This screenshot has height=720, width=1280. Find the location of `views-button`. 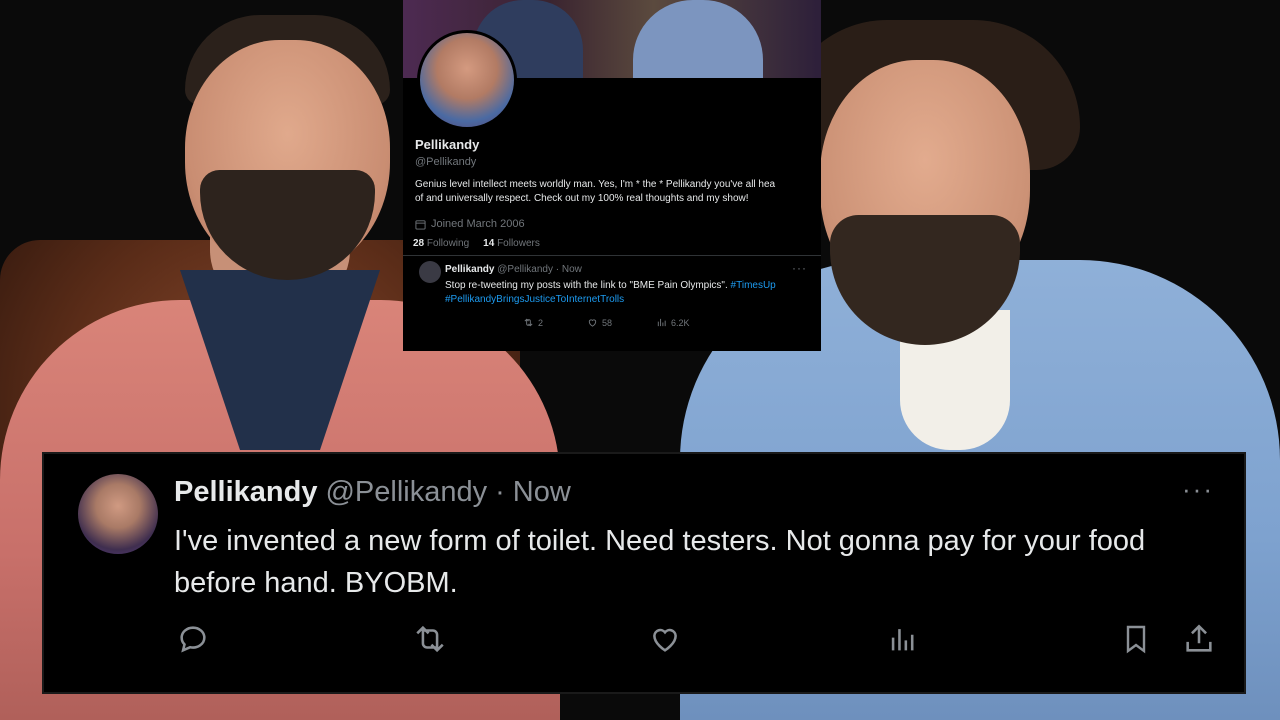

views-button is located at coordinates (903, 639).